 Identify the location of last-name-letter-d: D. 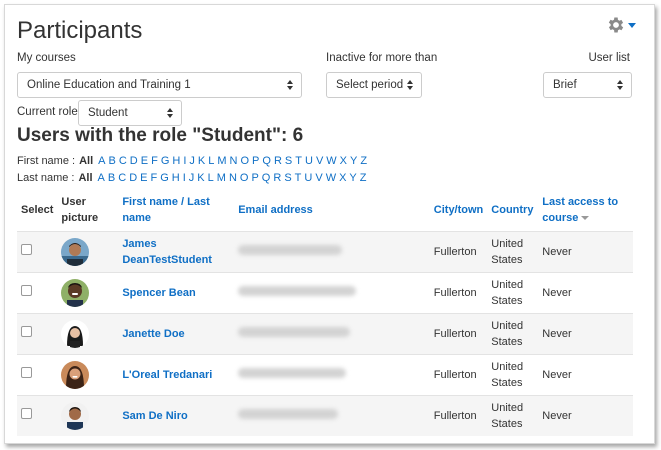
(133, 178).